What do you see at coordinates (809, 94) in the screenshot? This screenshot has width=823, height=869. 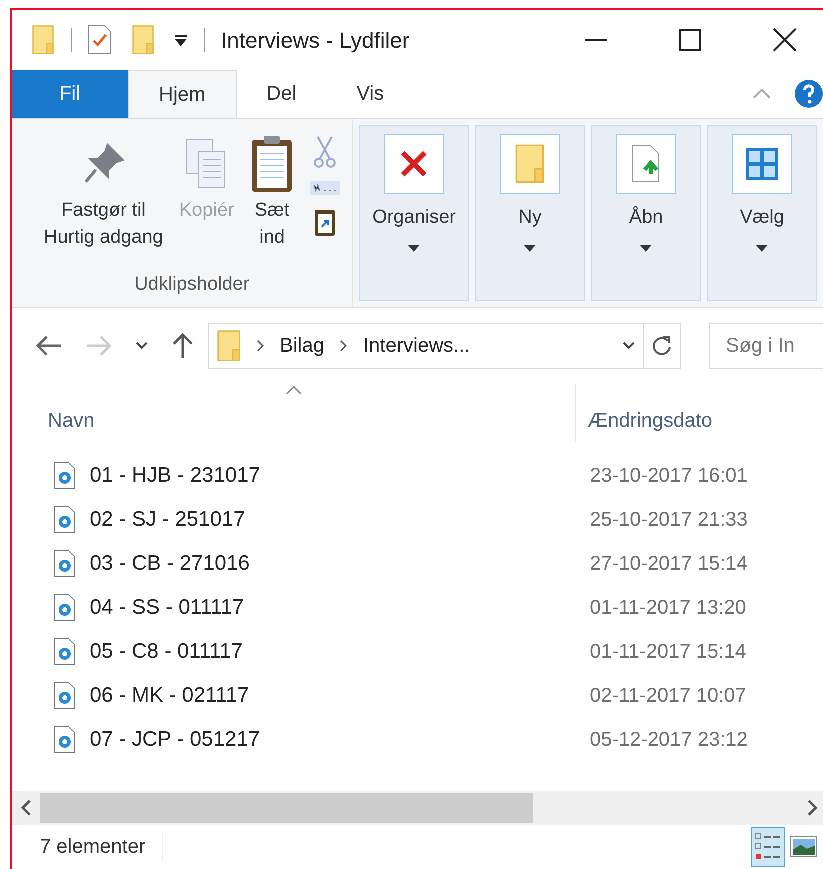 I see `help-icon` at bounding box center [809, 94].